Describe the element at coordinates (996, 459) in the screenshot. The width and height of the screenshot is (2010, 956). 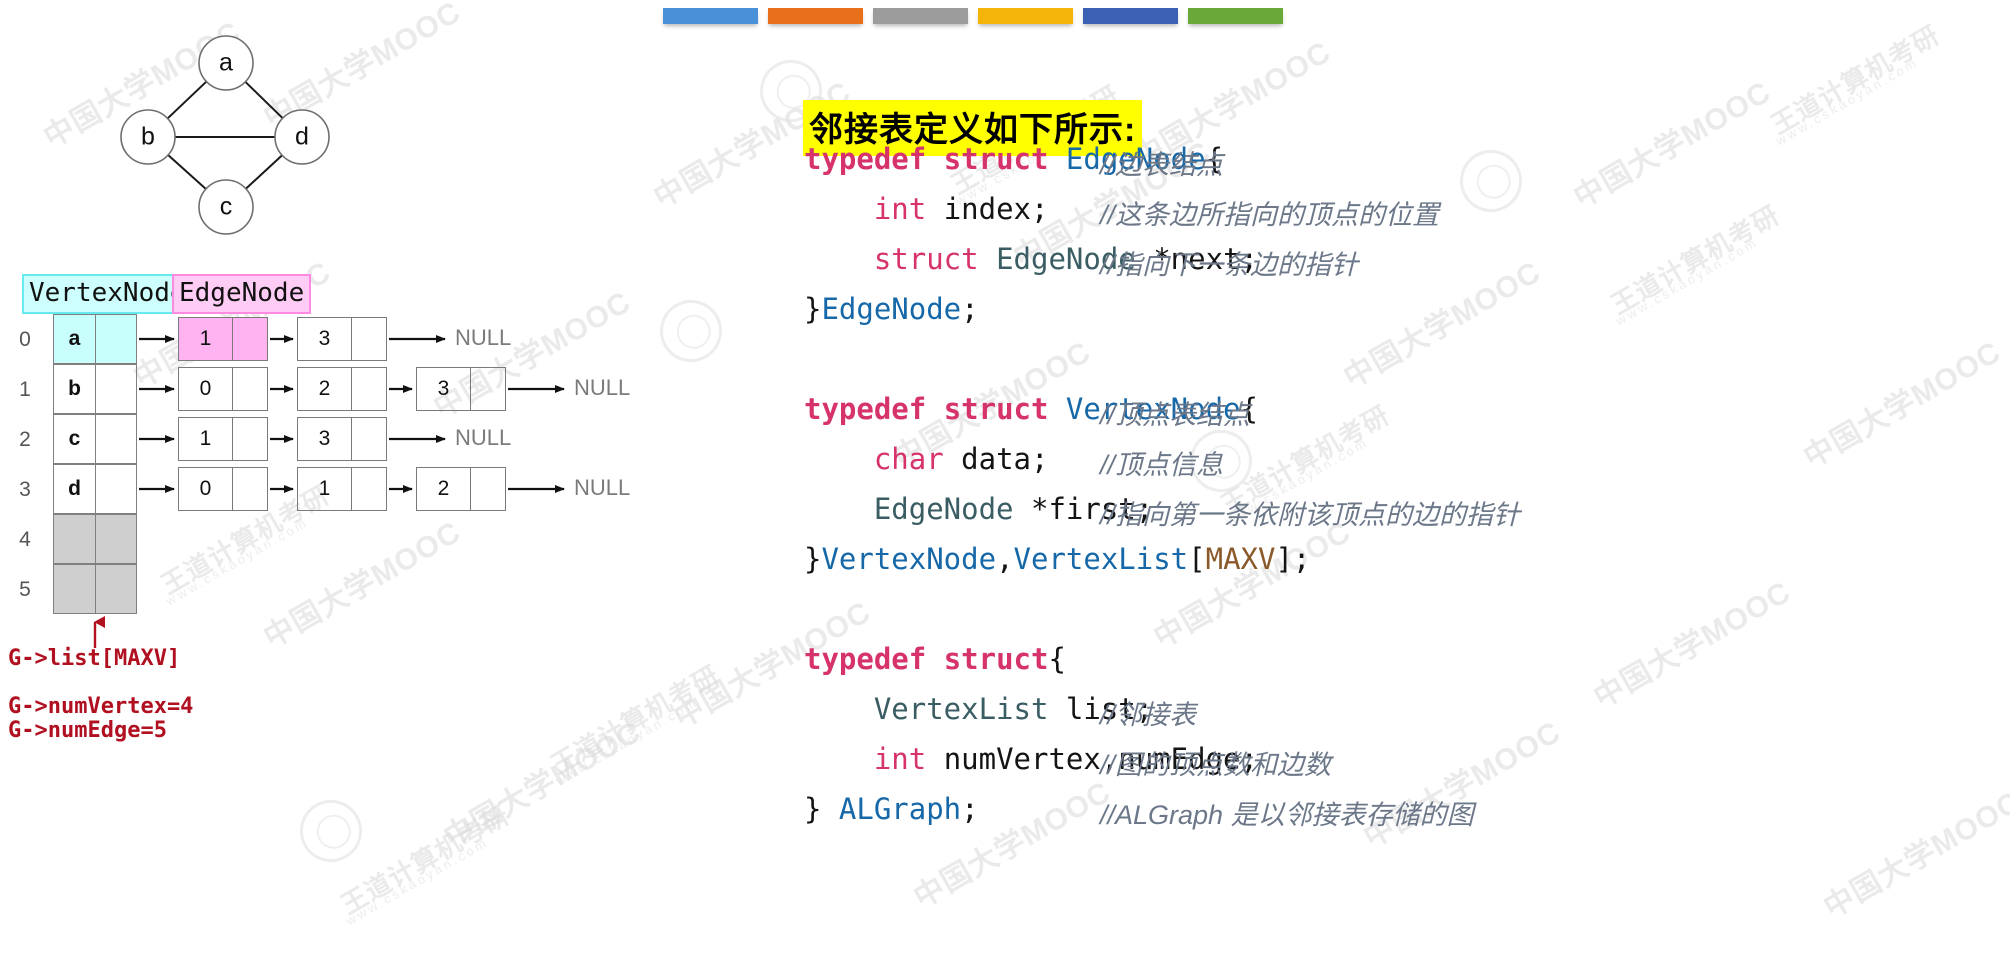
I see `code-token: data;` at that location.